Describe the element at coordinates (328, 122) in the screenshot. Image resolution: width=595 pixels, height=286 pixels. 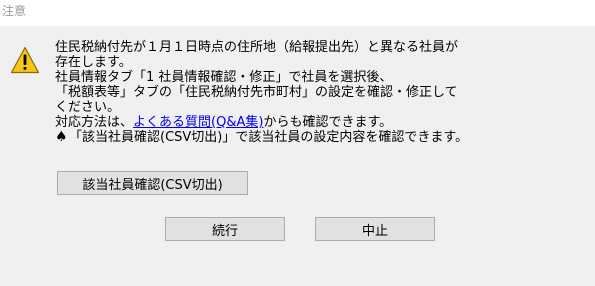
I see `faq-suffix: からも確認できます。` at that location.